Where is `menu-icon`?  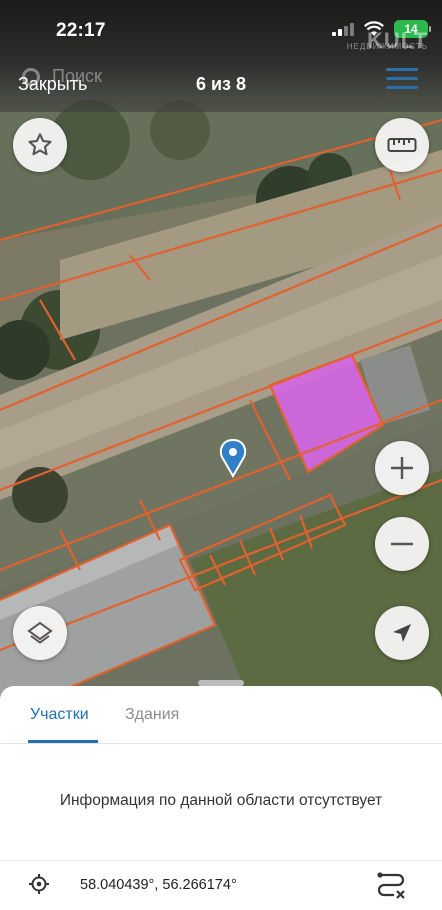
menu-icon is located at coordinates (402, 79).